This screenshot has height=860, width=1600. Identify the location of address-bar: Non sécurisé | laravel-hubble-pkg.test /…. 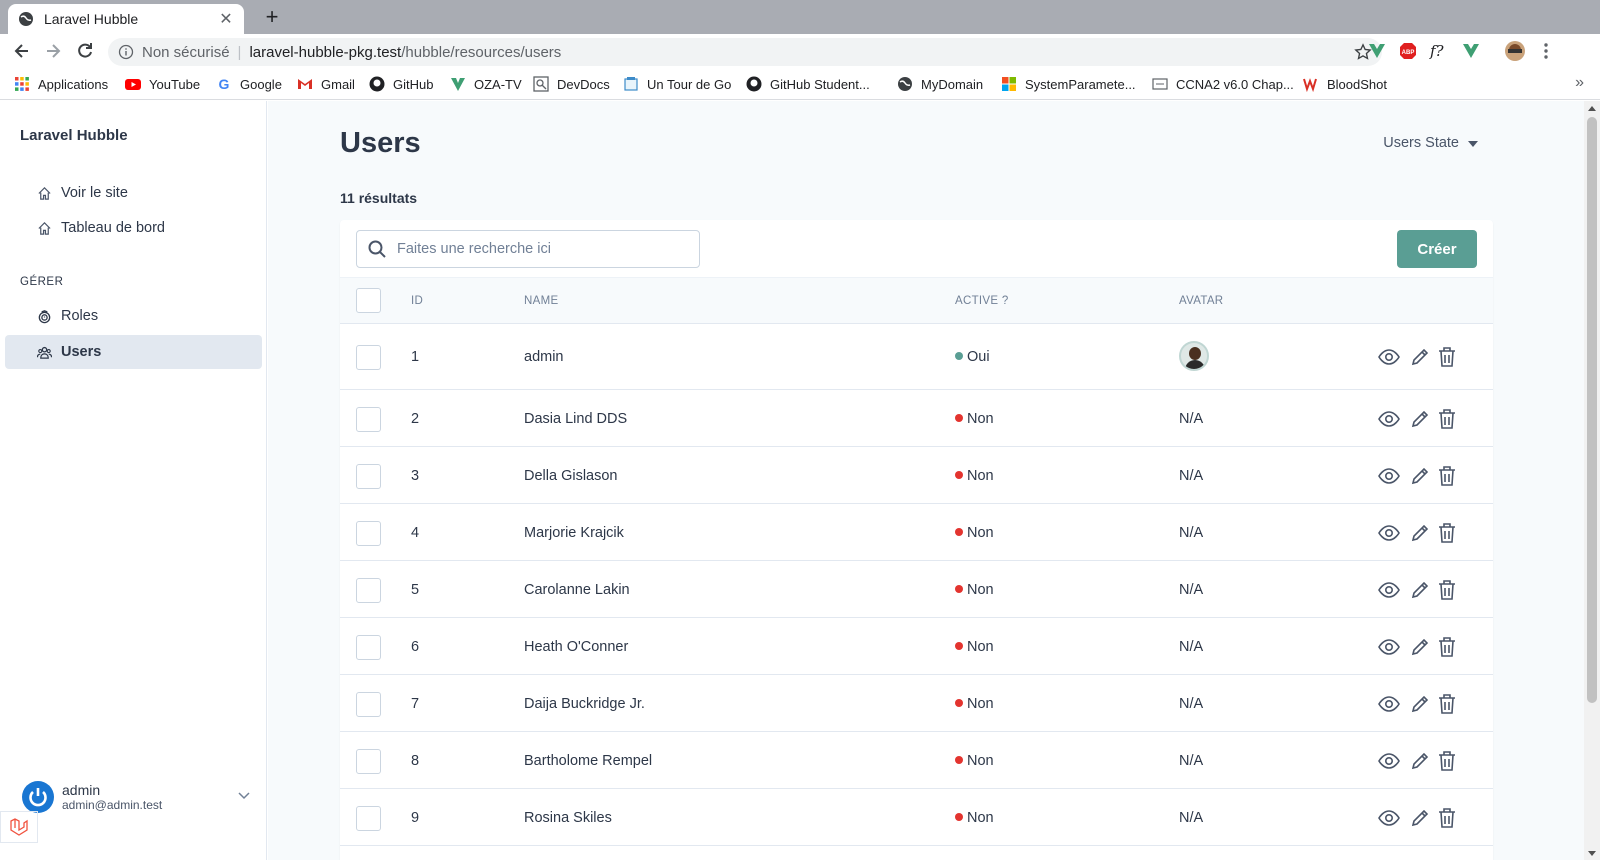
(745, 52).